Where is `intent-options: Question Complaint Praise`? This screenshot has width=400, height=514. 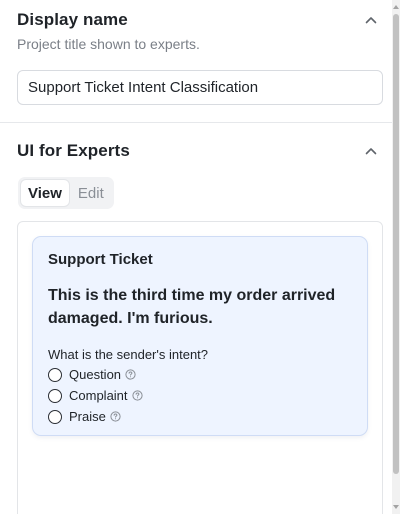
intent-options: Question Complaint Praise is located at coordinates (95, 395).